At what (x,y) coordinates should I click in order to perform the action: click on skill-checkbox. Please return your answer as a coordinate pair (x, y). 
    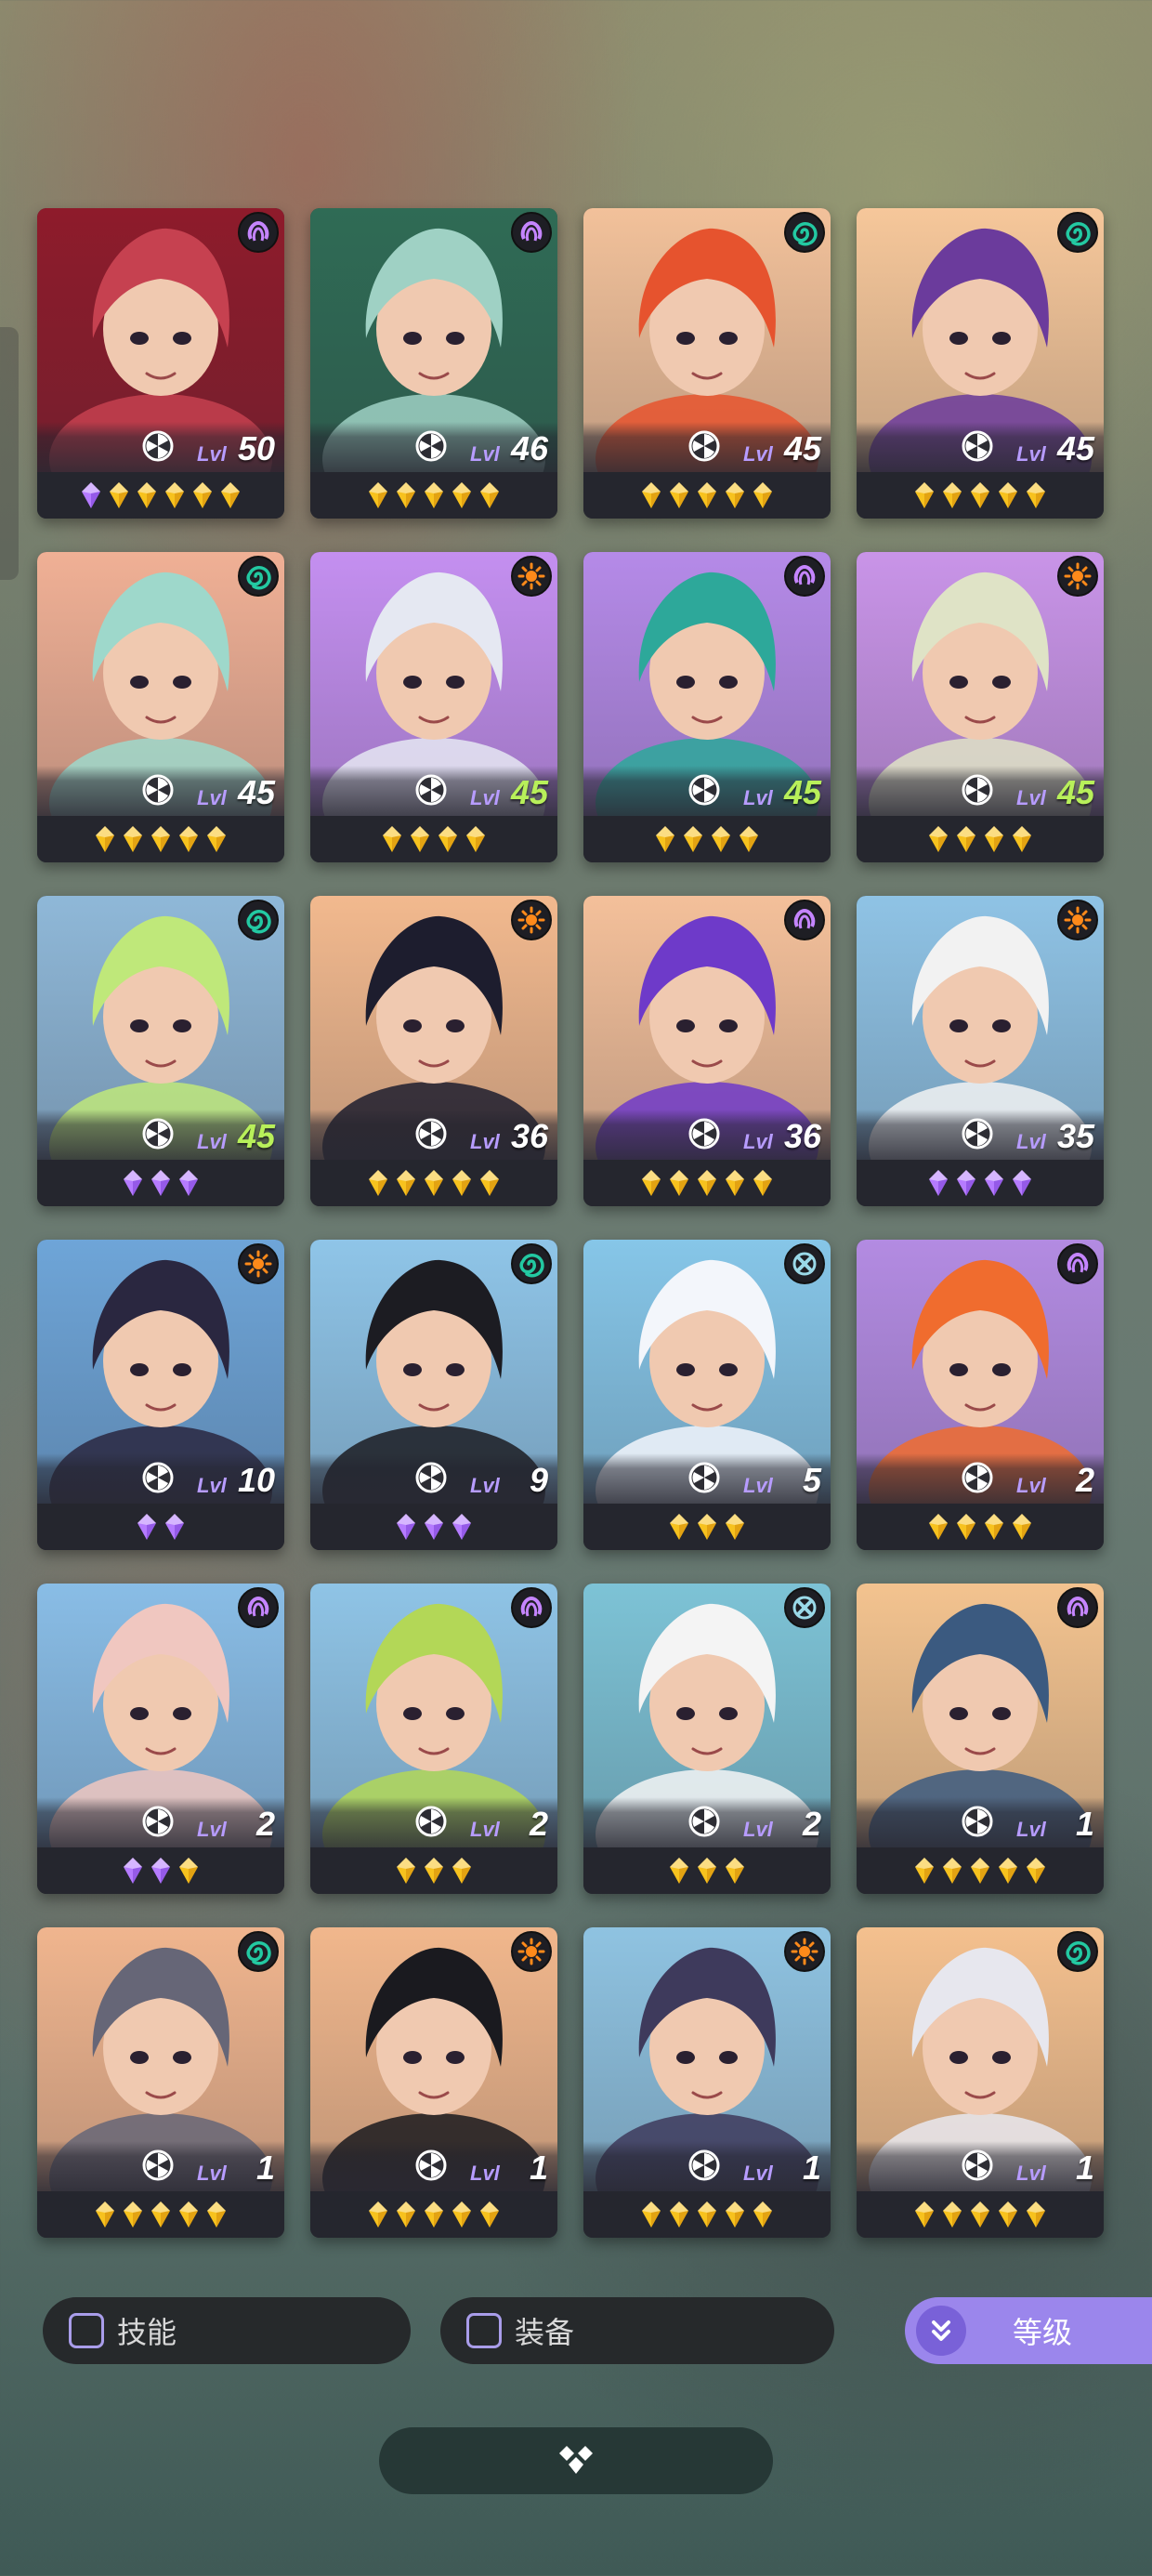
    Looking at the image, I should click on (86, 2330).